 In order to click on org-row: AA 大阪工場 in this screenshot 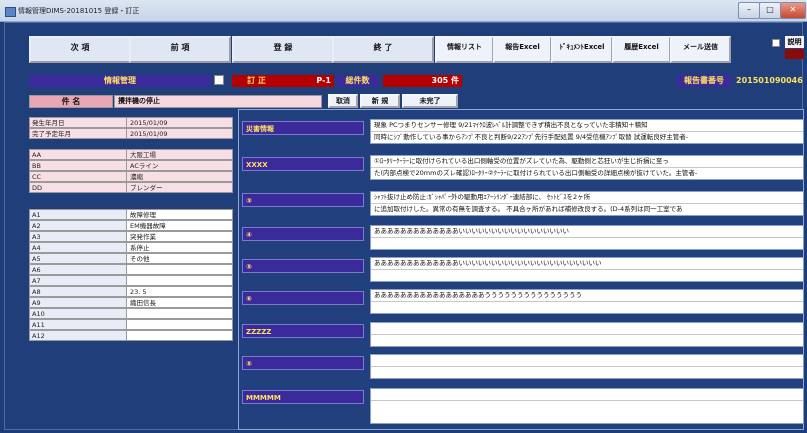, I will do `click(131, 154)`.